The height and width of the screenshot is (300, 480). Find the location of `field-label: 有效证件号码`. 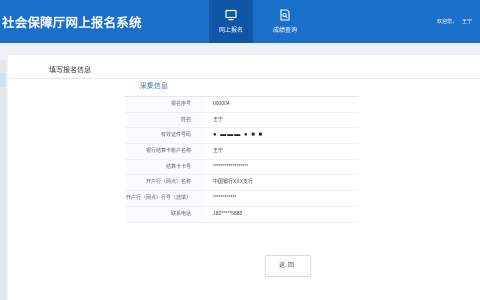

field-label: 有效证件号码 is located at coordinates (165, 136).